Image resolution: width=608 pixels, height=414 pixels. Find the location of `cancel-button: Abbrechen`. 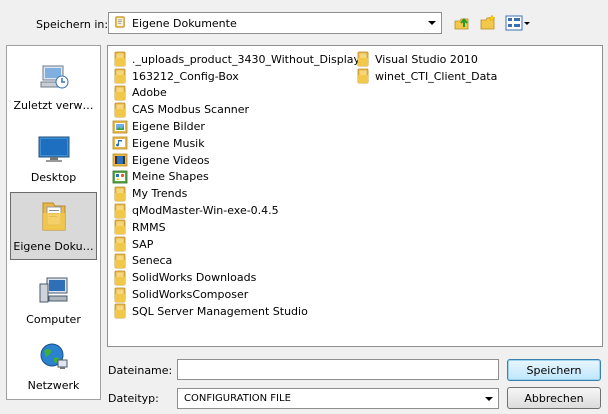

cancel-button: Abbrechen is located at coordinates (554, 398).